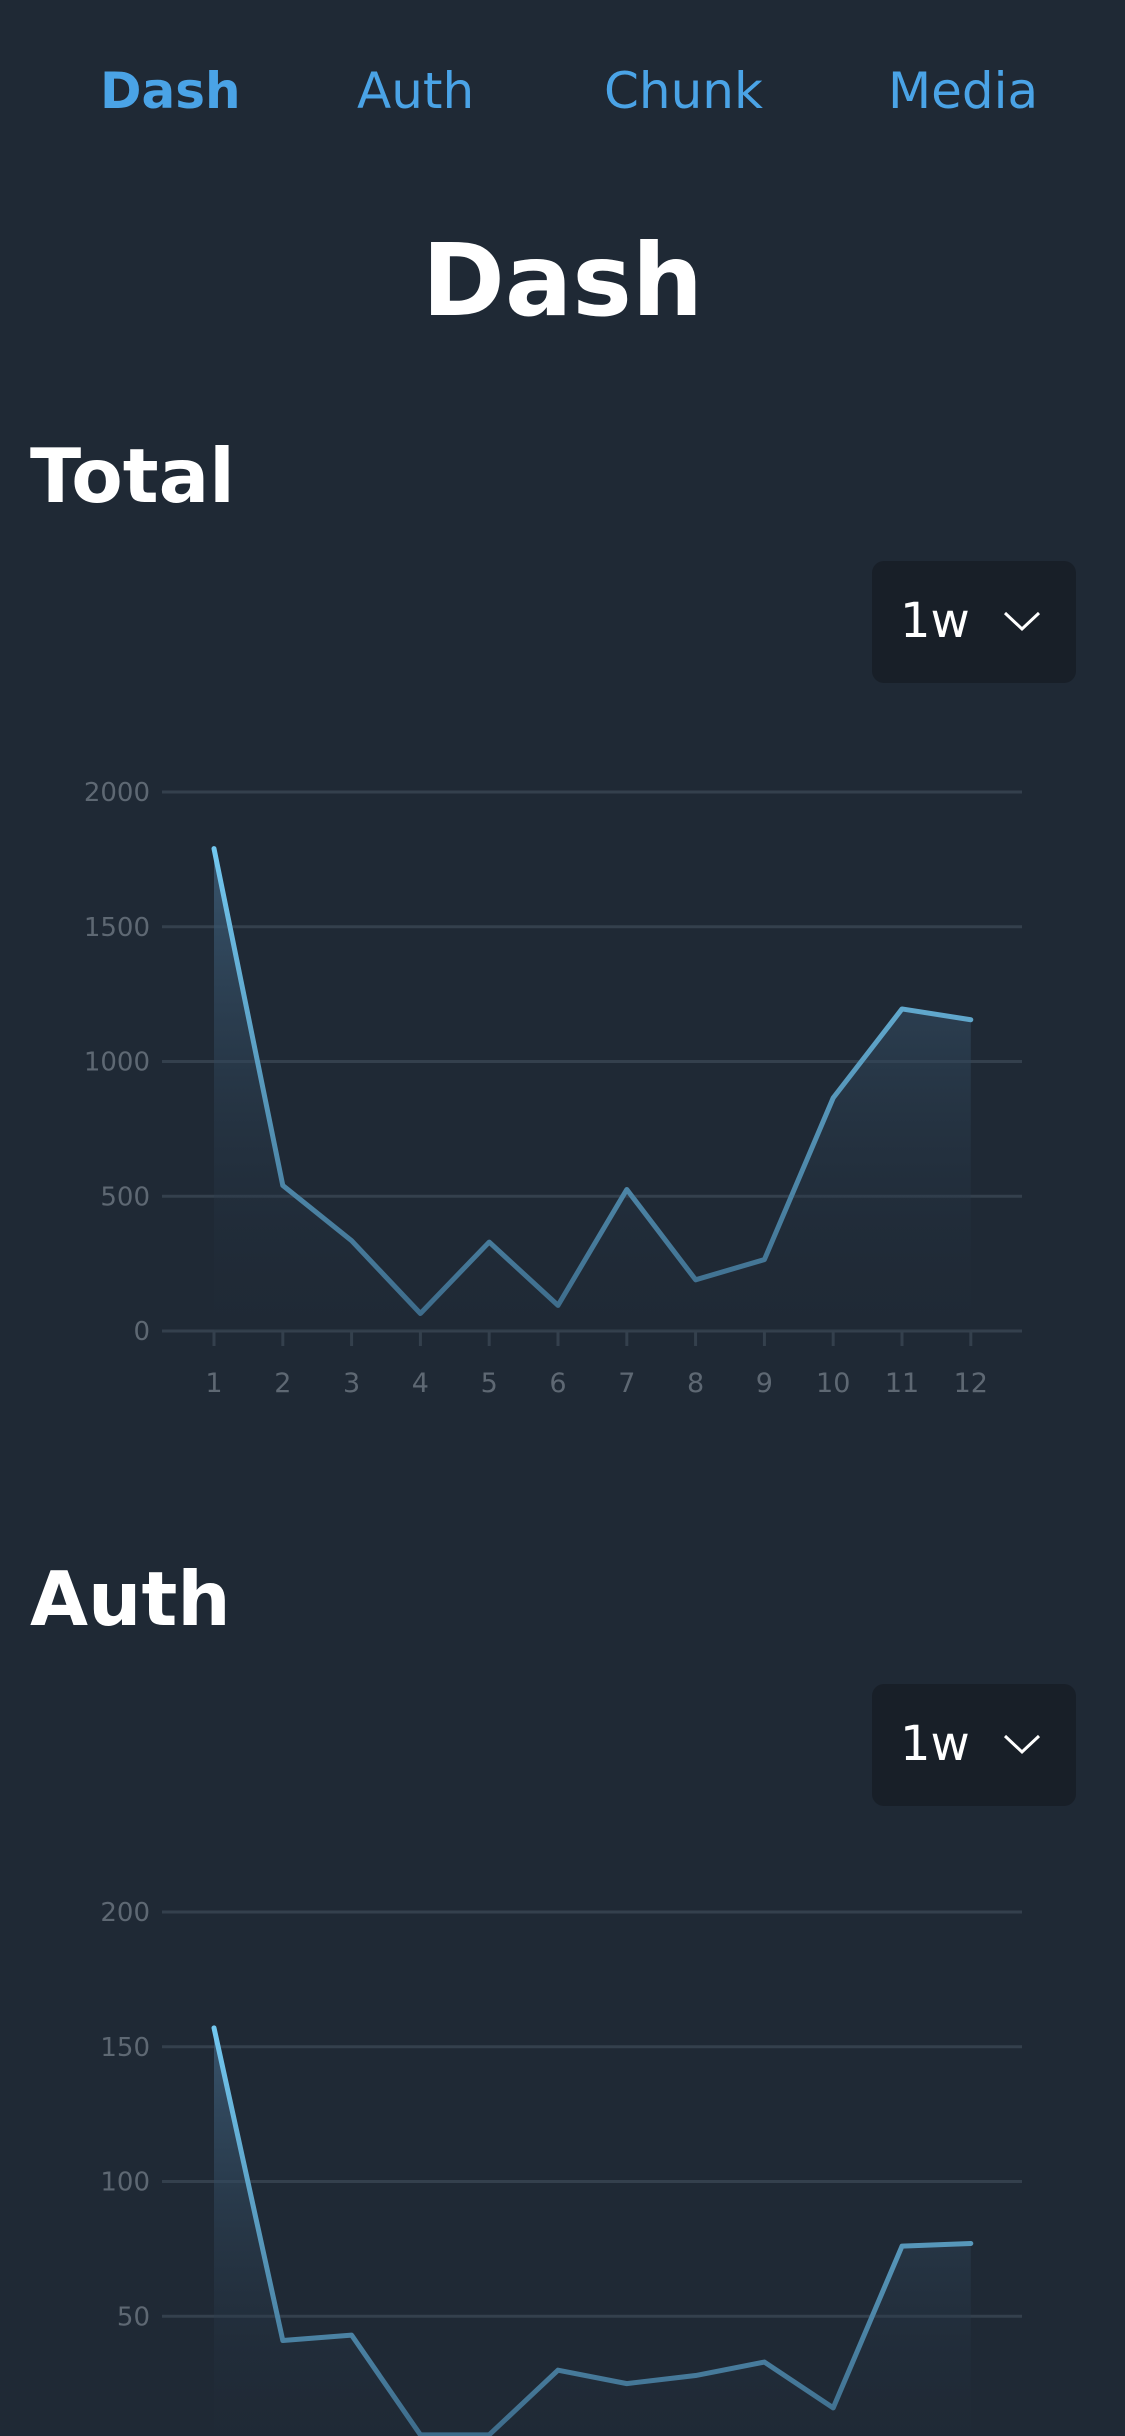 This screenshot has height=2436, width=1125. Describe the element at coordinates (125, 1913) in the screenshot. I see `y-tick-label: 200` at that location.